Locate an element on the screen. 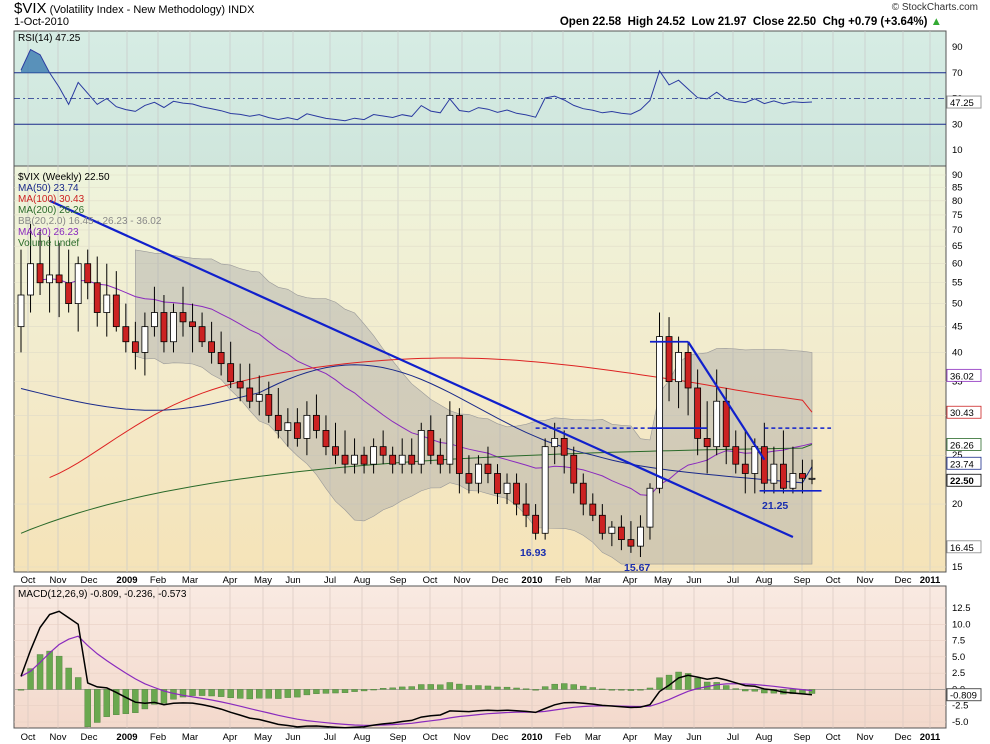 Image resolution: width=990 pixels, height=744 pixels. price-tick-label: 20 is located at coordinates (957, 504).